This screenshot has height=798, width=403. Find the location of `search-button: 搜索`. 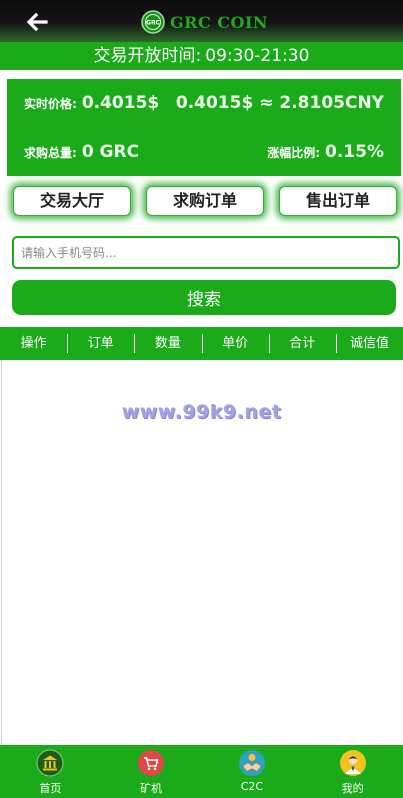

search-button: 搜索 is located at coordinates (204, 297).